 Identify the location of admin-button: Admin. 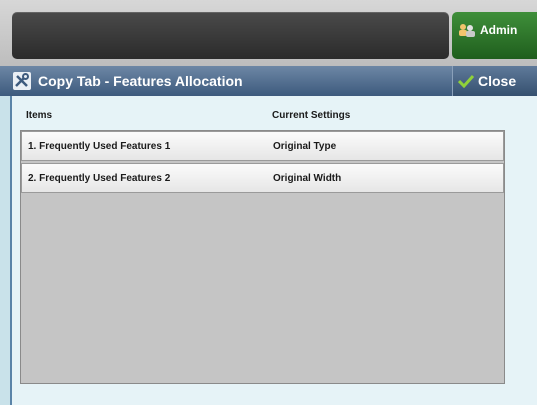
(494, 35).